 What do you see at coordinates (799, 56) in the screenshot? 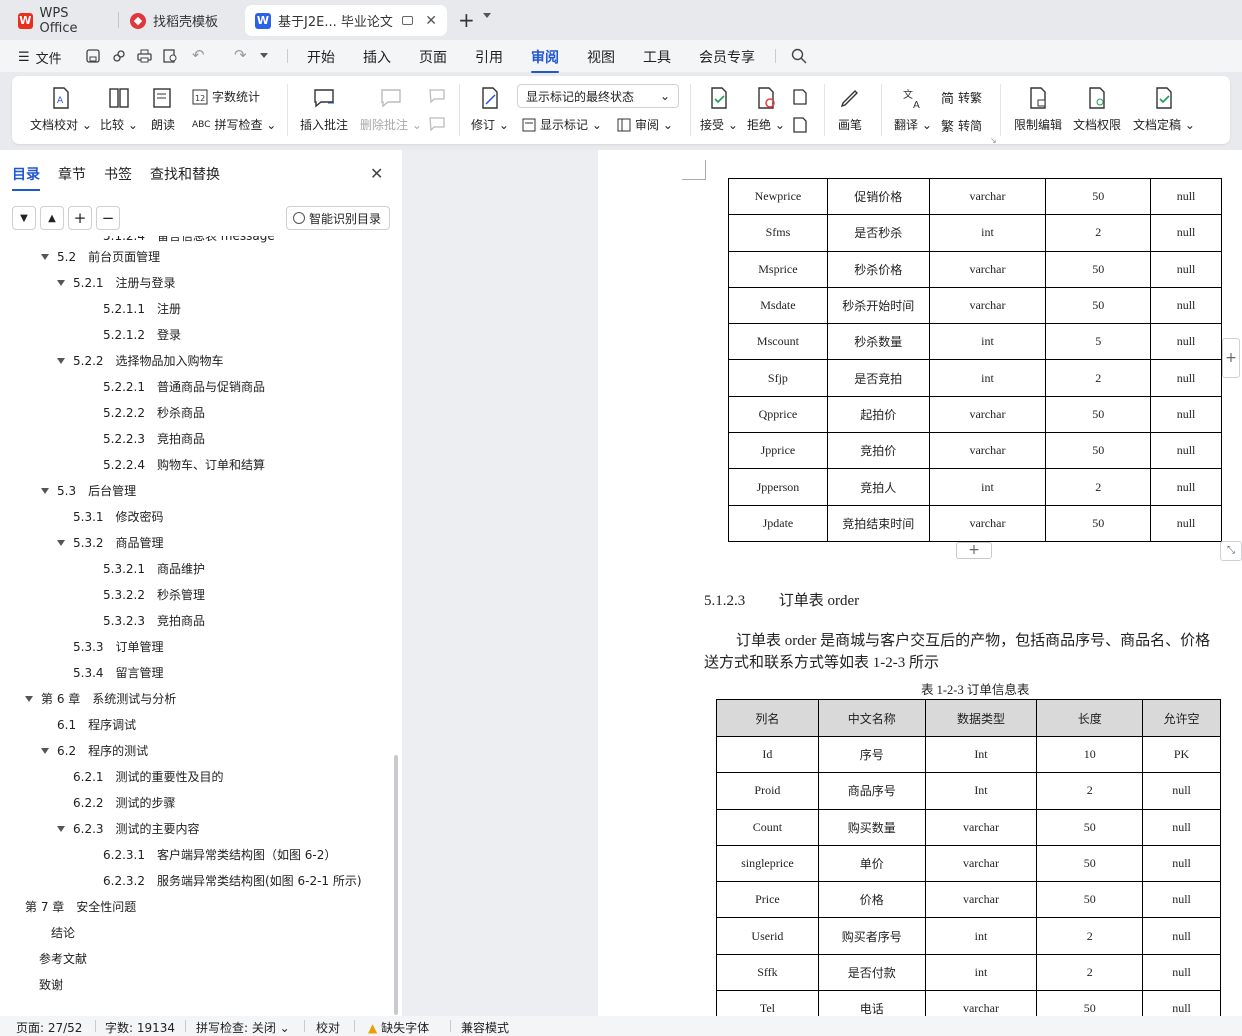
I see `search-icon` at bounding box center [799, 56].